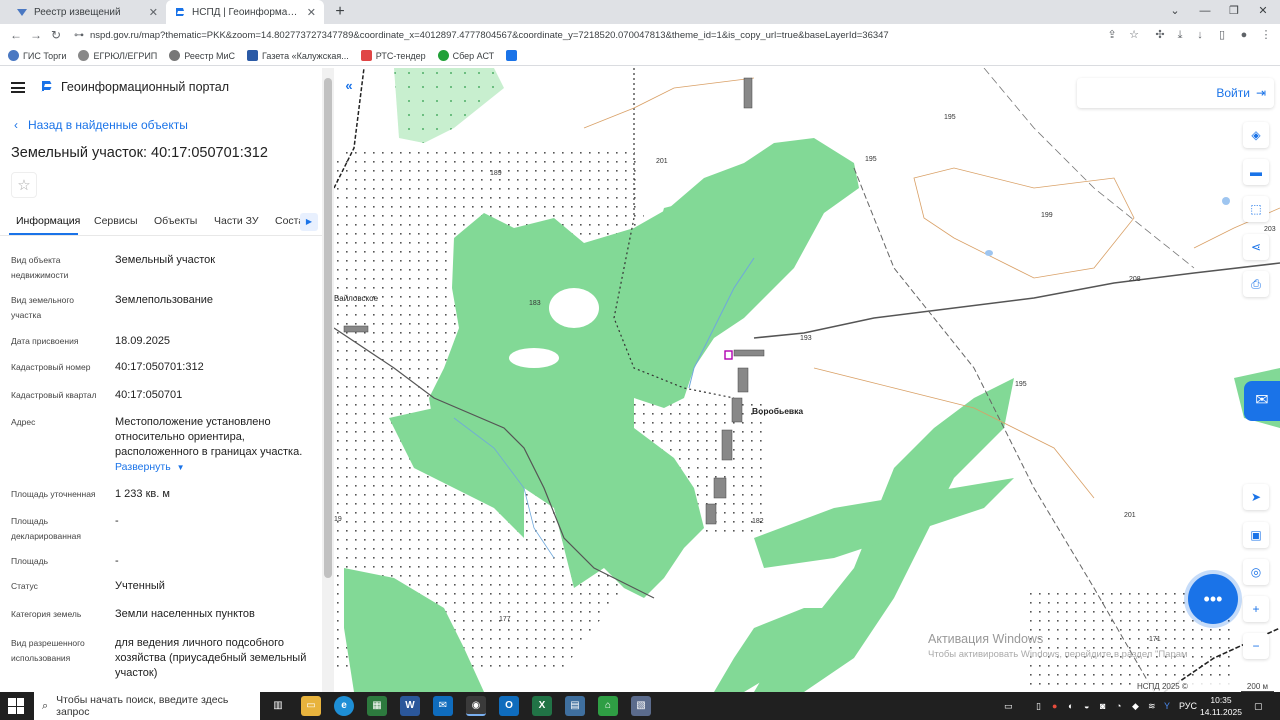 The height and width of the screenshot is (720, 1280). I want to click on login-button: Войти ⇥, so click(1175, 93).